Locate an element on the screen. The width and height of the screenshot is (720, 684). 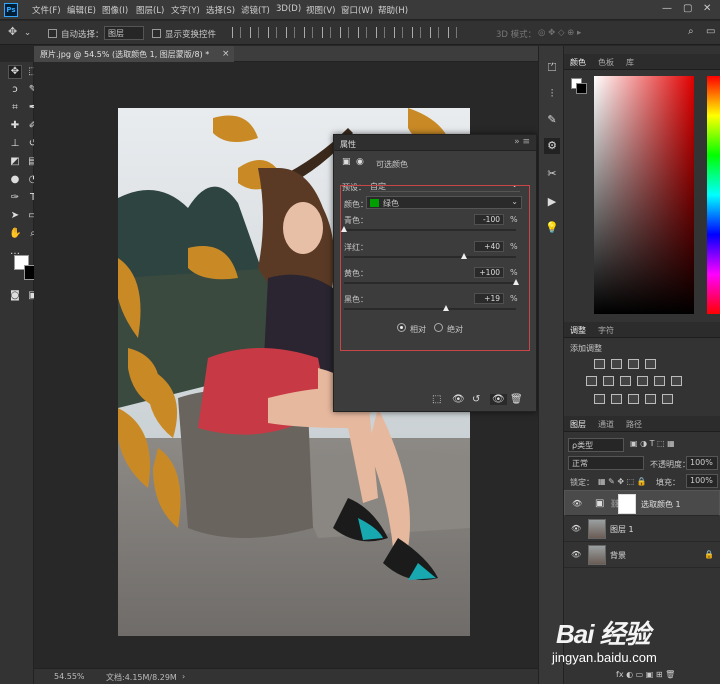
tab-library: 库 is located at coordinates (630, 62).